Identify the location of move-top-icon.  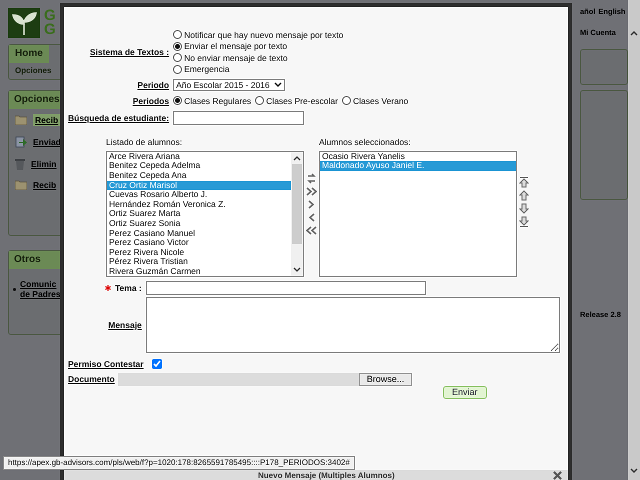
(524, 182).